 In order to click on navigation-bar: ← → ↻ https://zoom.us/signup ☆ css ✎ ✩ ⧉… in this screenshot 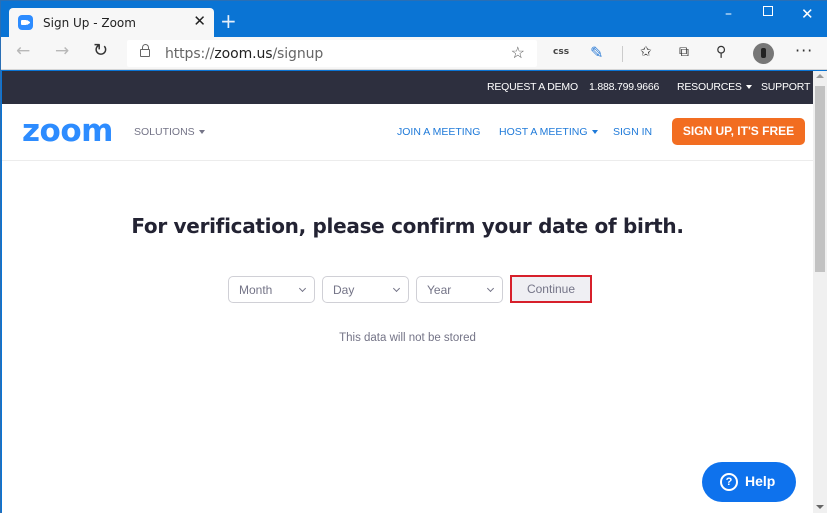, I will do `click(414, 53)`.